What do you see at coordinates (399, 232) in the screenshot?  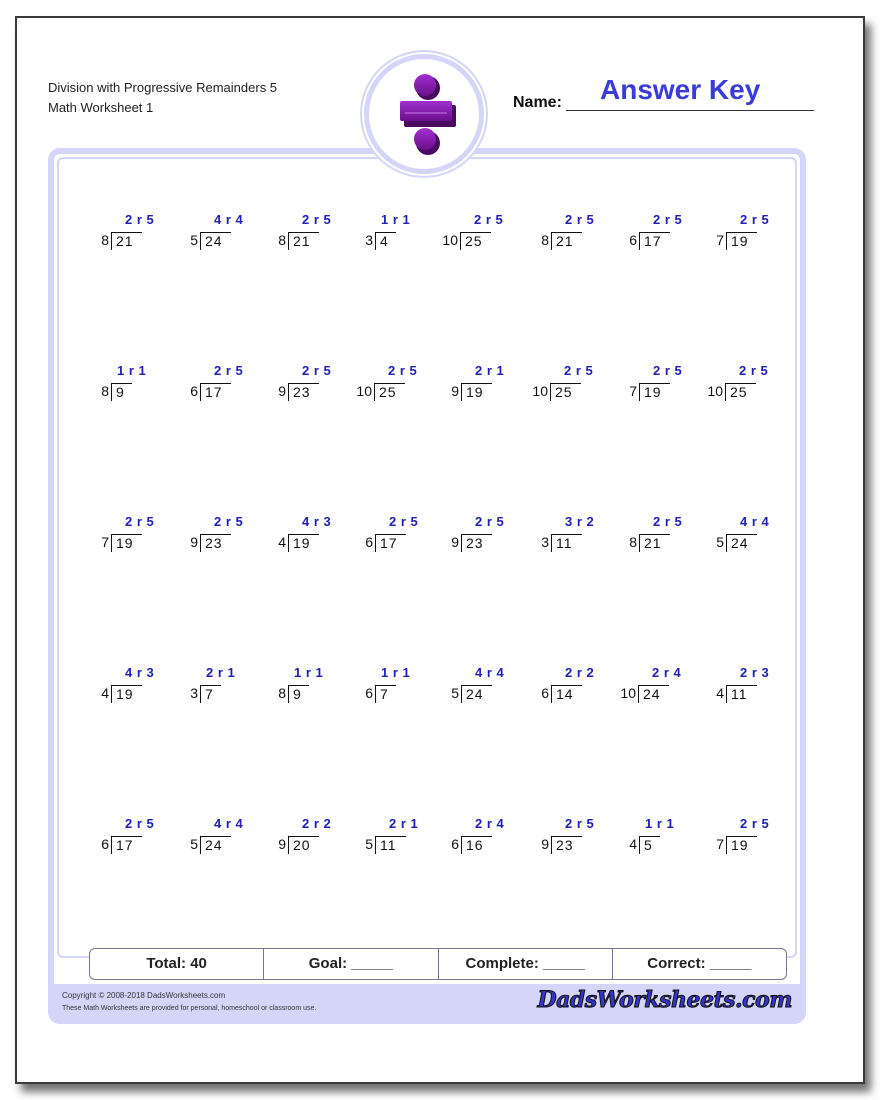 I see `division-problem: 1 r 1 34` at bounding box center [399, 232].